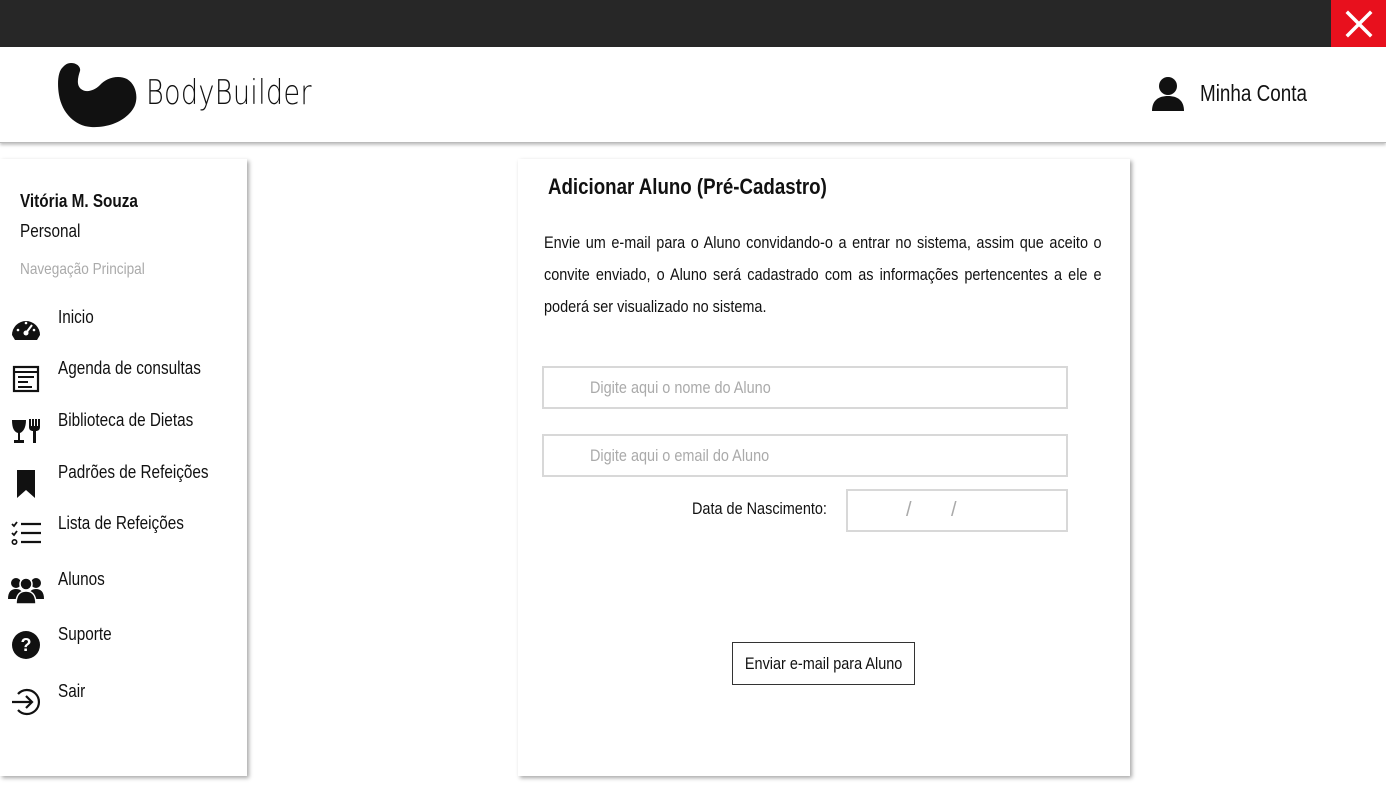 This screenshot has height=787, width=1386. What do you see at coordinates (26, 533) in the screenshot?
I see `checklist-icon` at bounding box center [26, 533].